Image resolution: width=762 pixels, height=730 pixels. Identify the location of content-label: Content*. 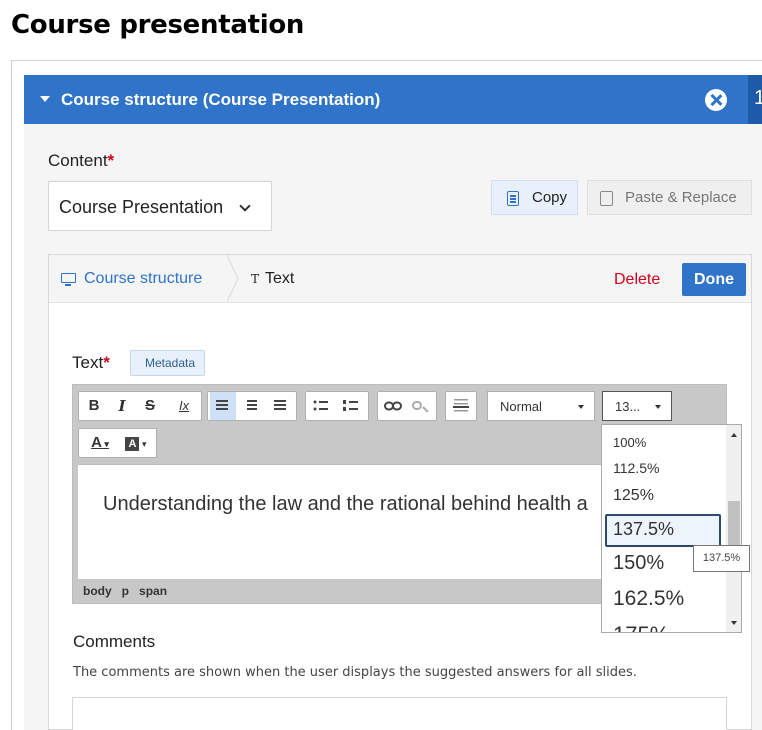
(81, 161).